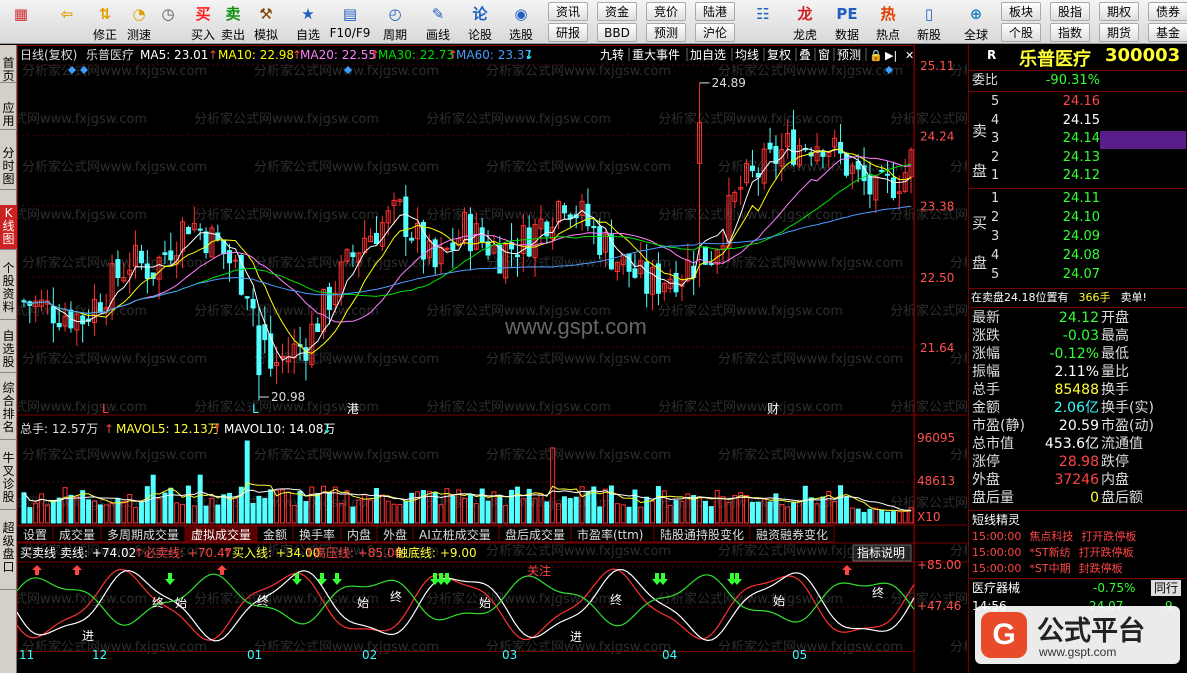 This screenshot has width=1187, height=673. What do you see at coordinates (266, 22) in the screenshot?
I see `toolbar-button-7: ⚒ 模拟` at bounding box center [266, 22].